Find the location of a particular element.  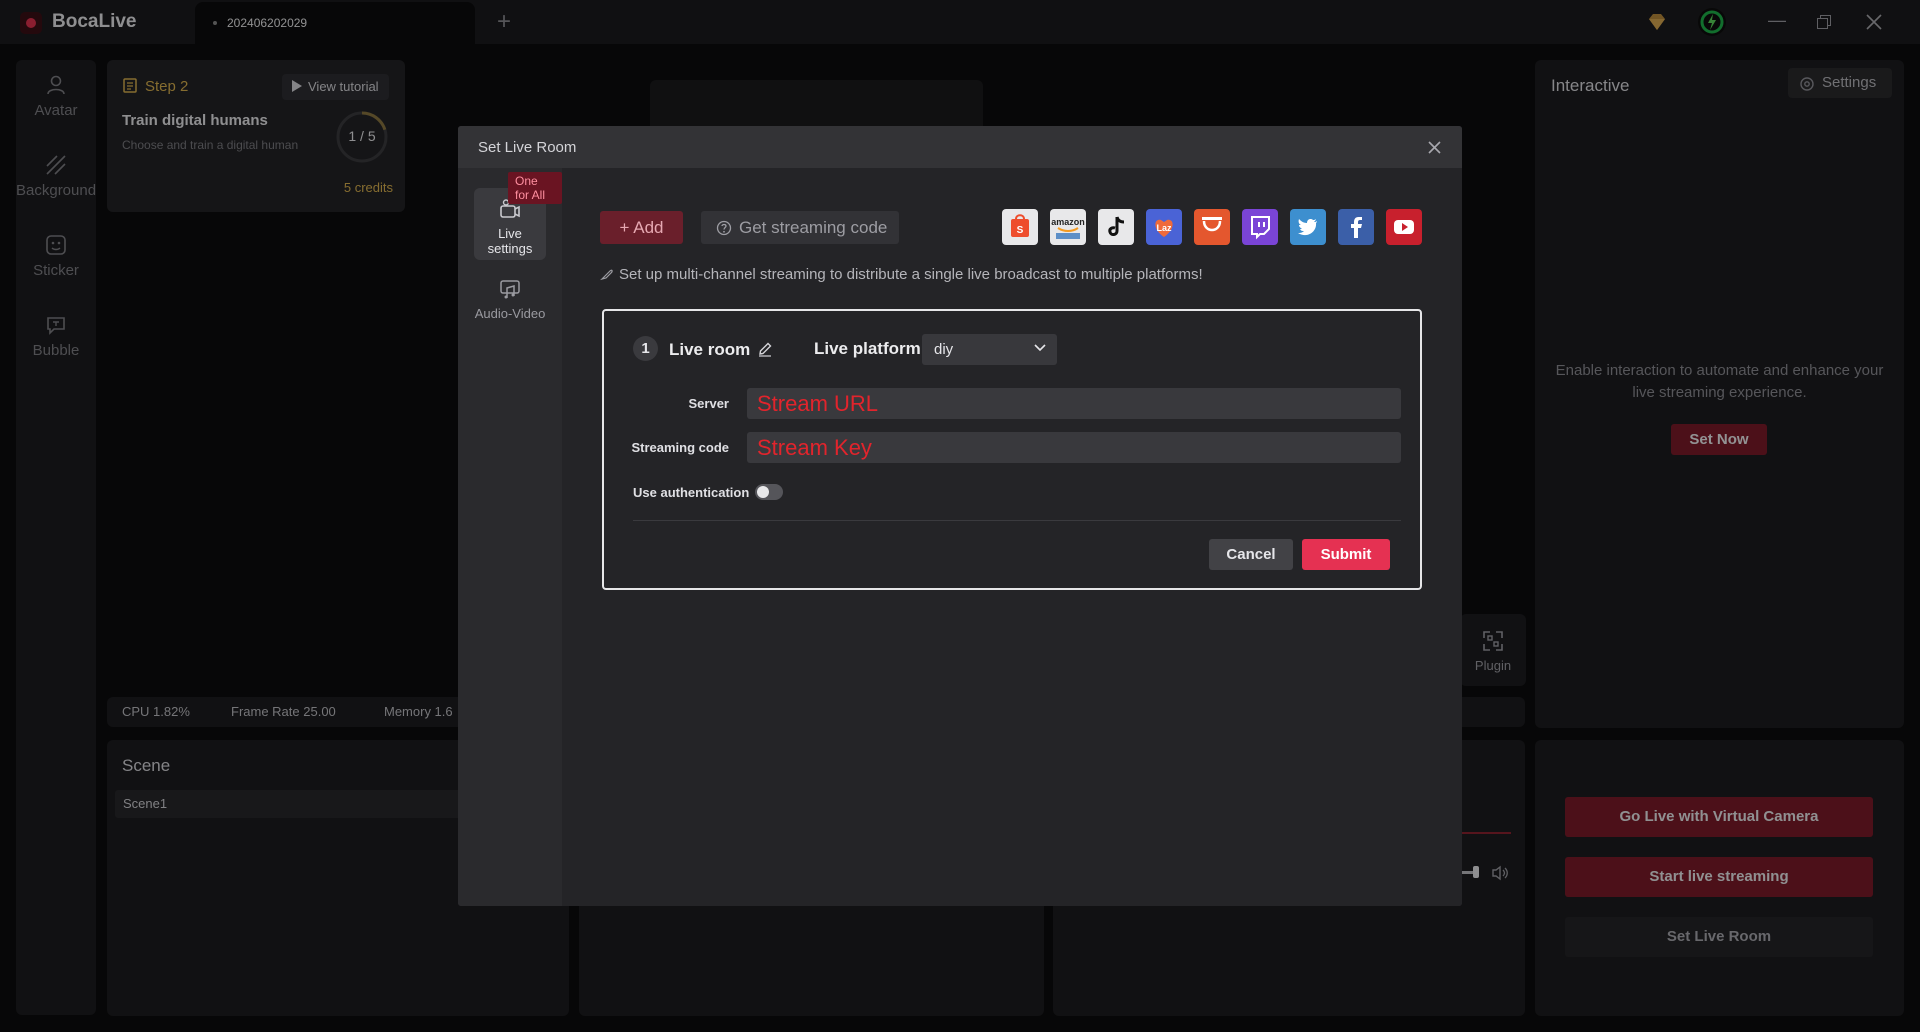

lazada-icon: Laz is located at coordinates (1164, 227).